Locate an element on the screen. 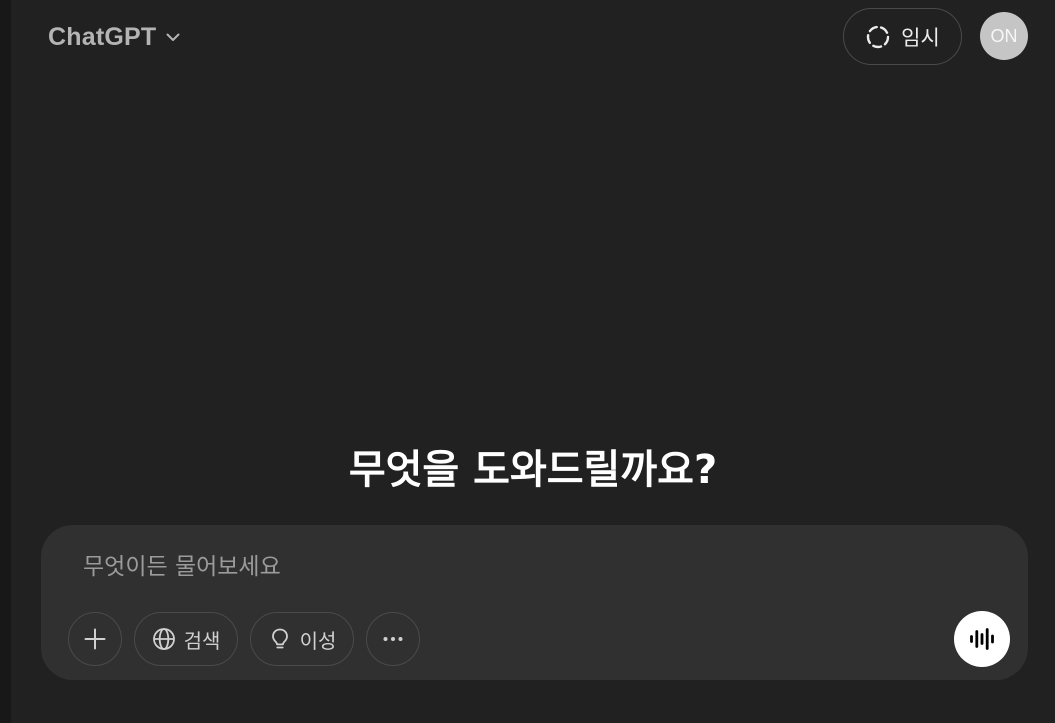  chevron-down-icon is located at coordinates (173, 37).